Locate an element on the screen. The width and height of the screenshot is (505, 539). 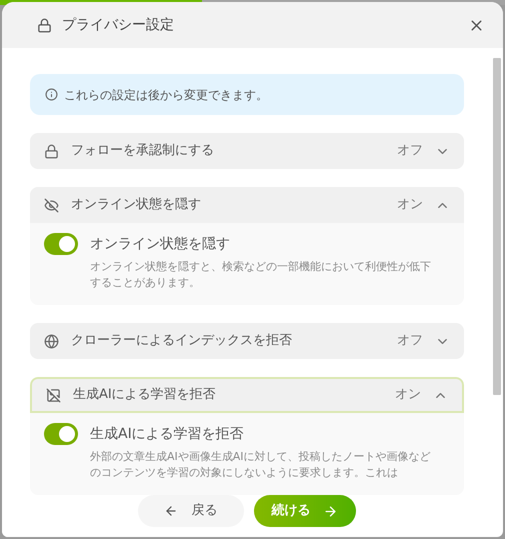
arrow-right-icon is located at coordinates (330, 511).